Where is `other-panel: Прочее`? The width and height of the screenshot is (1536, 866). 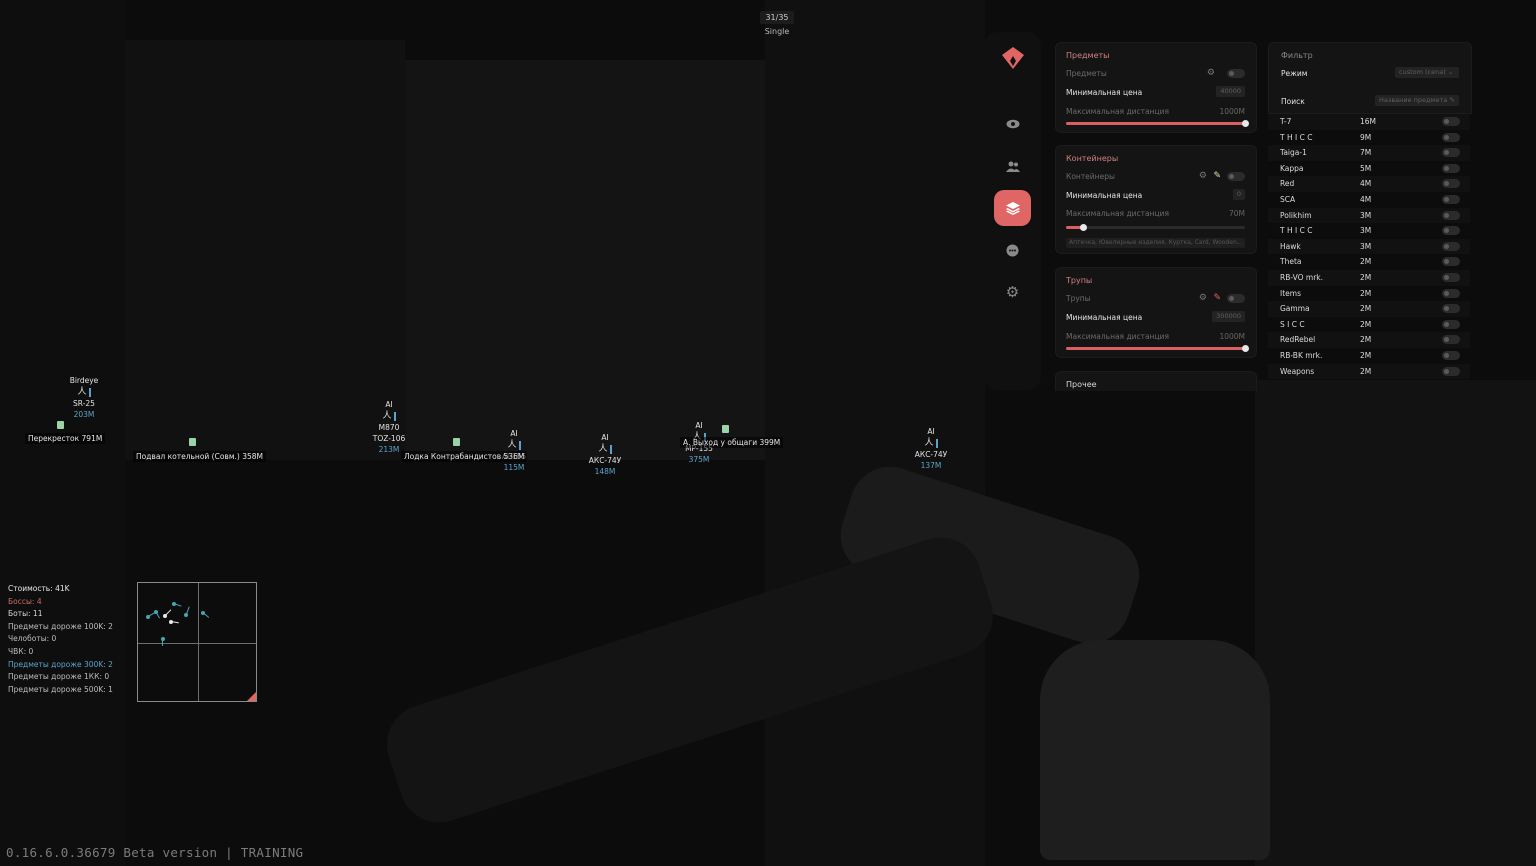 other-panel: Прочее is located at coordinates (1156, 381).